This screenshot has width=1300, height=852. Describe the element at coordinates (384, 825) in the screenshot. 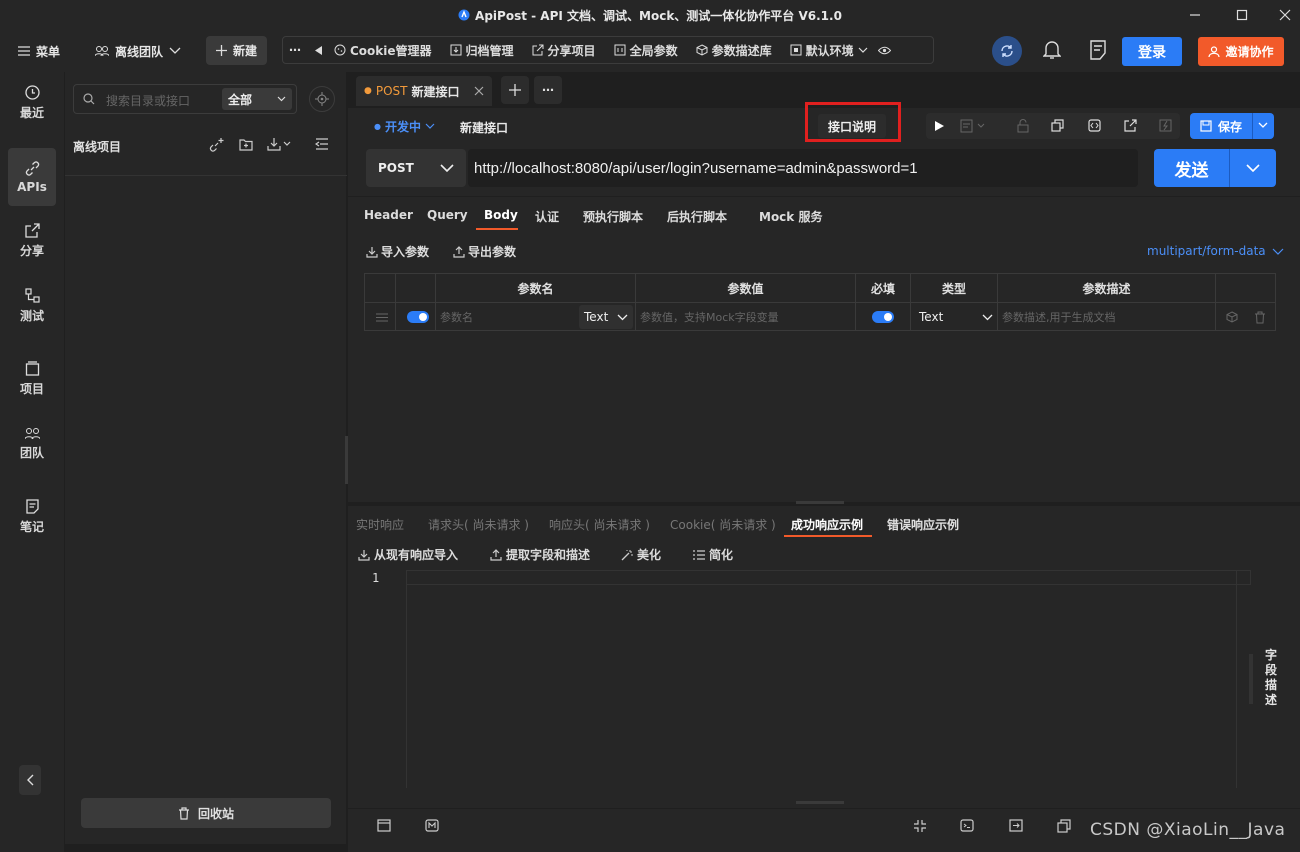

I see `archive-box-icon` at that location.